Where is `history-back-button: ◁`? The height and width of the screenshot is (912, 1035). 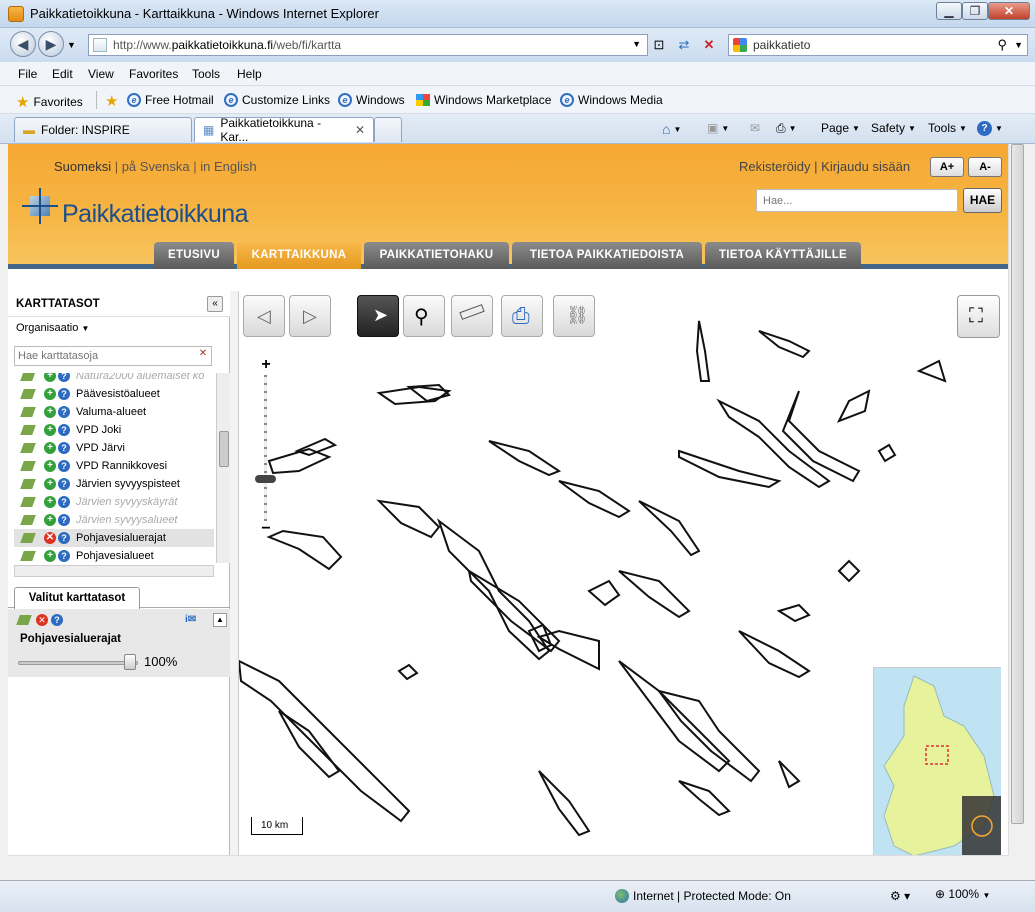
history-back-button: ◁ is located at coordinates (264, 316).